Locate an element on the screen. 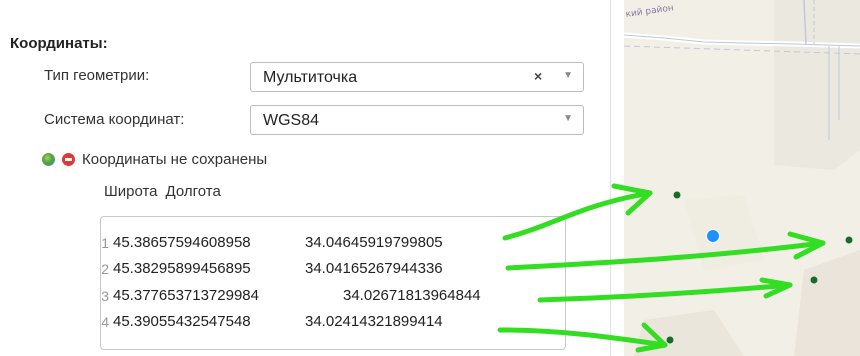 The image size is (860, 356). latitude-value: 45.39055432547548 is located at coordinates (182, 321).